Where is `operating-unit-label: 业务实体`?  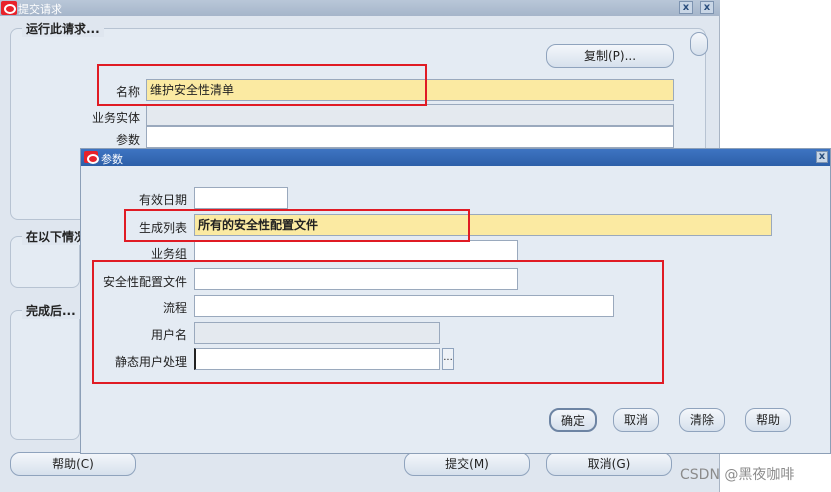
operating-unit-label: 业务实体 is located at coordinates (115, 118).